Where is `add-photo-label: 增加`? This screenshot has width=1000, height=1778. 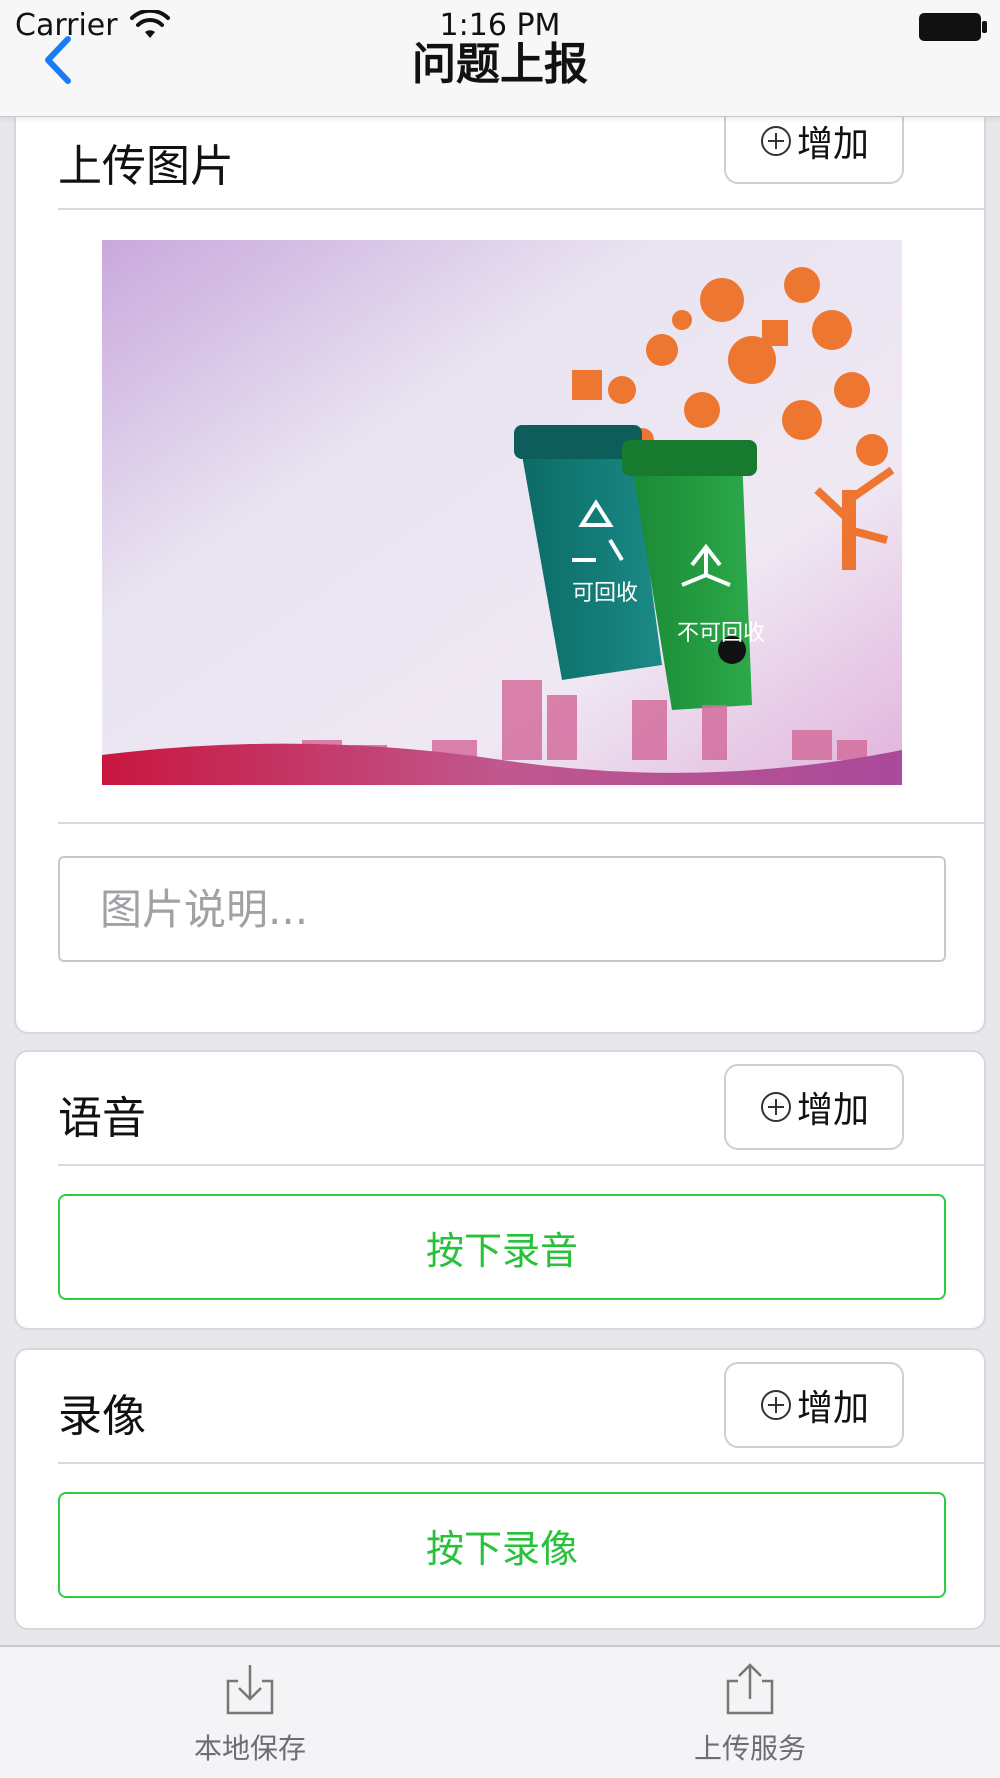
add-photo-label: 增加 is located at coordinates (832, 144).